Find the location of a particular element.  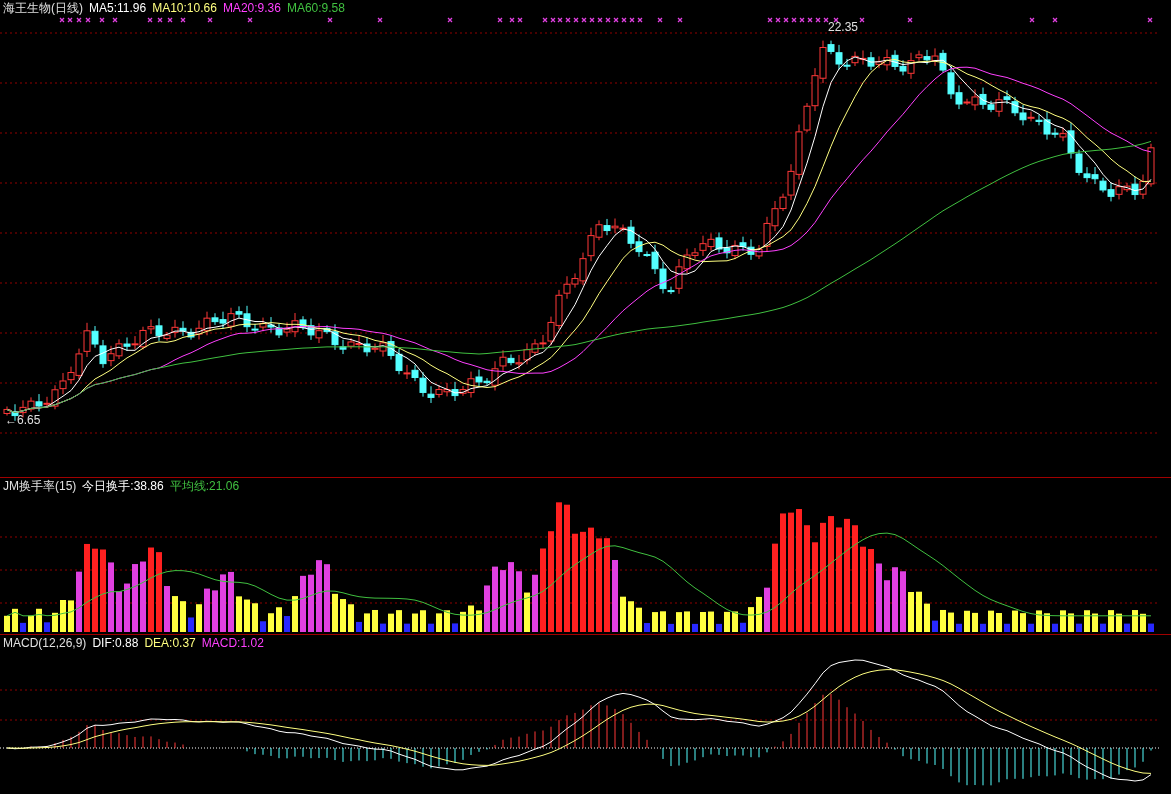

indicator-value: DEA:0.37 is located at coordinates (170, 643).